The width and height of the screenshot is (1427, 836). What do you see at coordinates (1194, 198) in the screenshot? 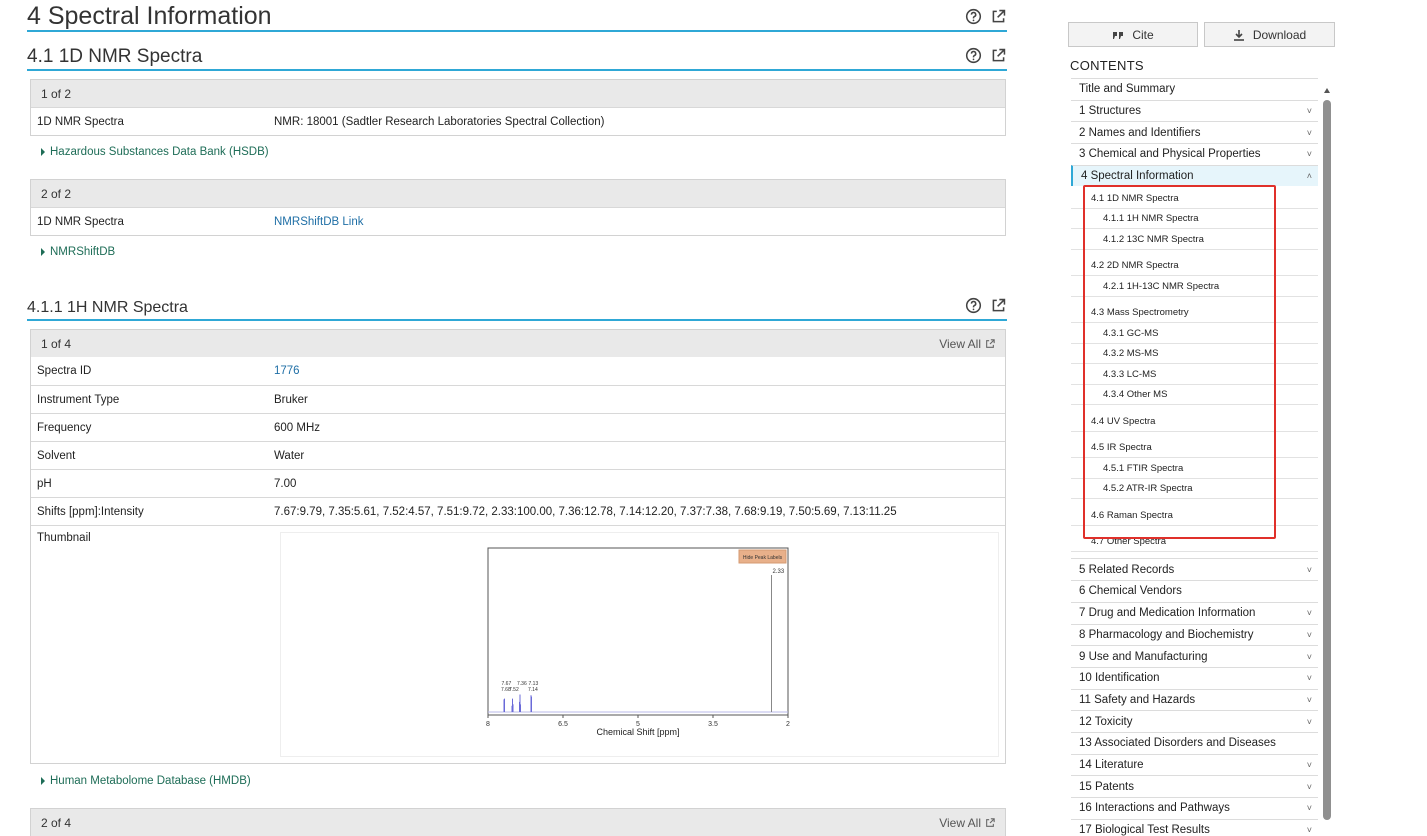
I see `toc-subitem: 4.1 1D NMR Spectra` at bounding box center [1194, 198].